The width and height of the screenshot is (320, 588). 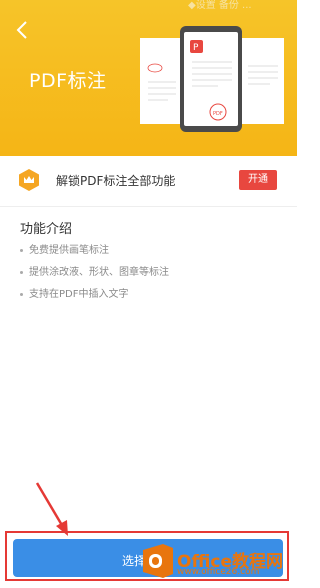 I want to click on pdf-document-illustration: P PDF, so click(x=212, y=79).